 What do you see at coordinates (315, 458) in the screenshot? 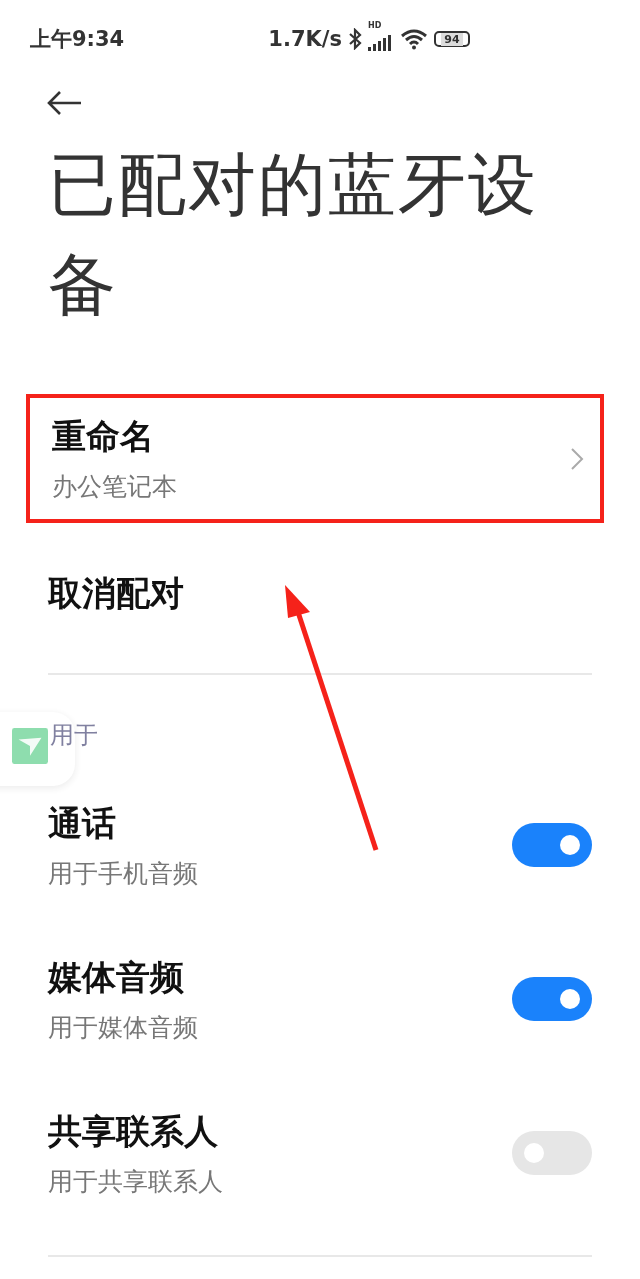
I see `rename-item: 重命名 办公笔记本` at bounding box center [315, 458].